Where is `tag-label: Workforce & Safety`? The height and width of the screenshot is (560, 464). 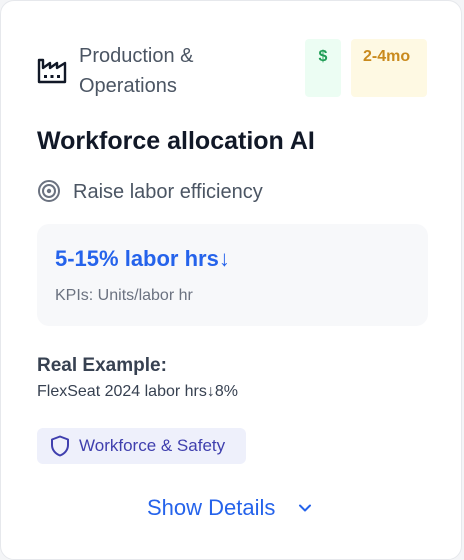 tag-label: Workforce & Safety is located at coordinates (152, 445).